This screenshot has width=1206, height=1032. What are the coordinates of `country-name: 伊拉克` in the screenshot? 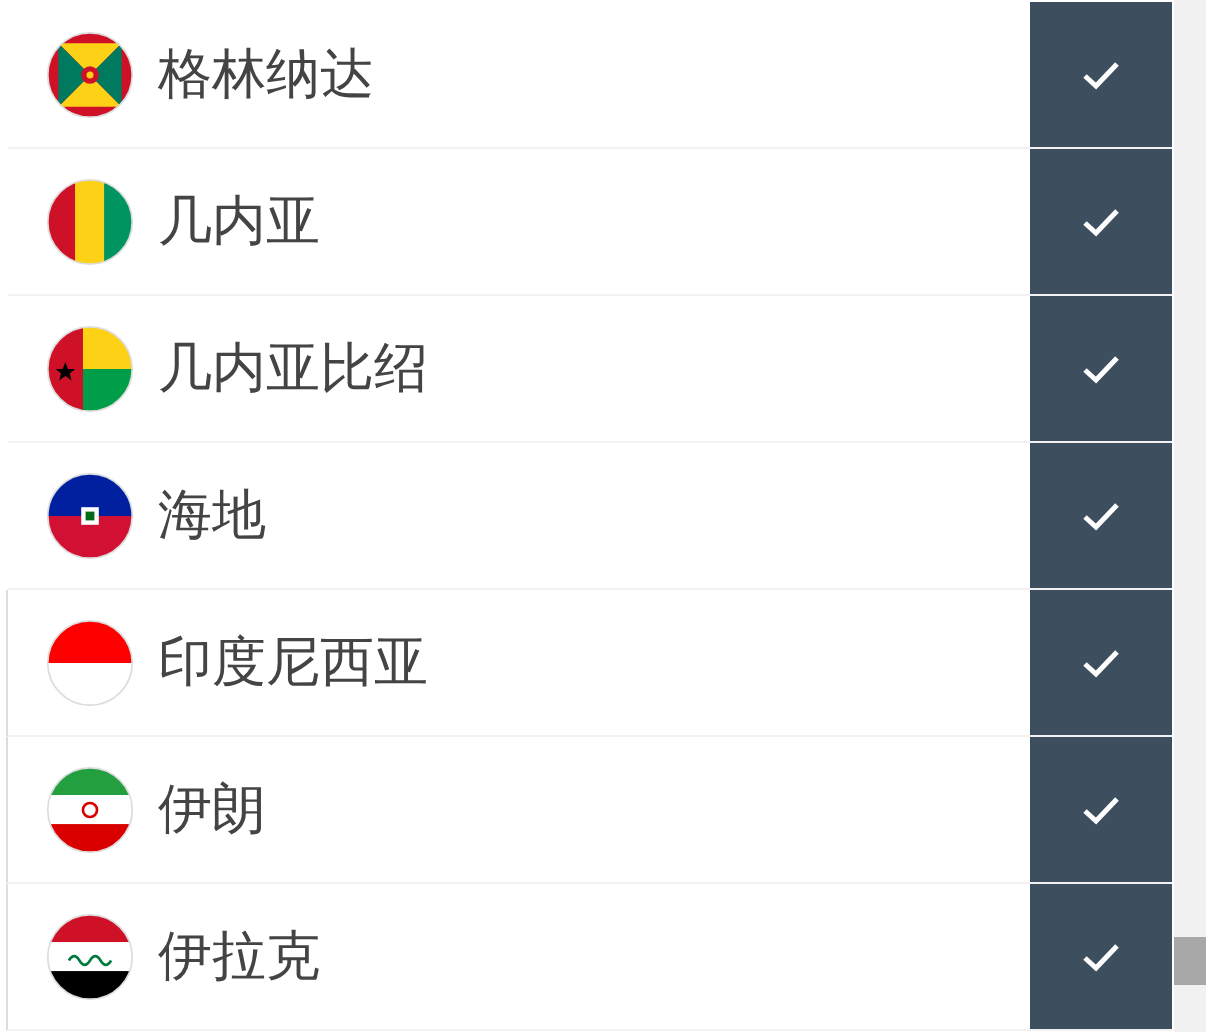 It's located at (239, 956).